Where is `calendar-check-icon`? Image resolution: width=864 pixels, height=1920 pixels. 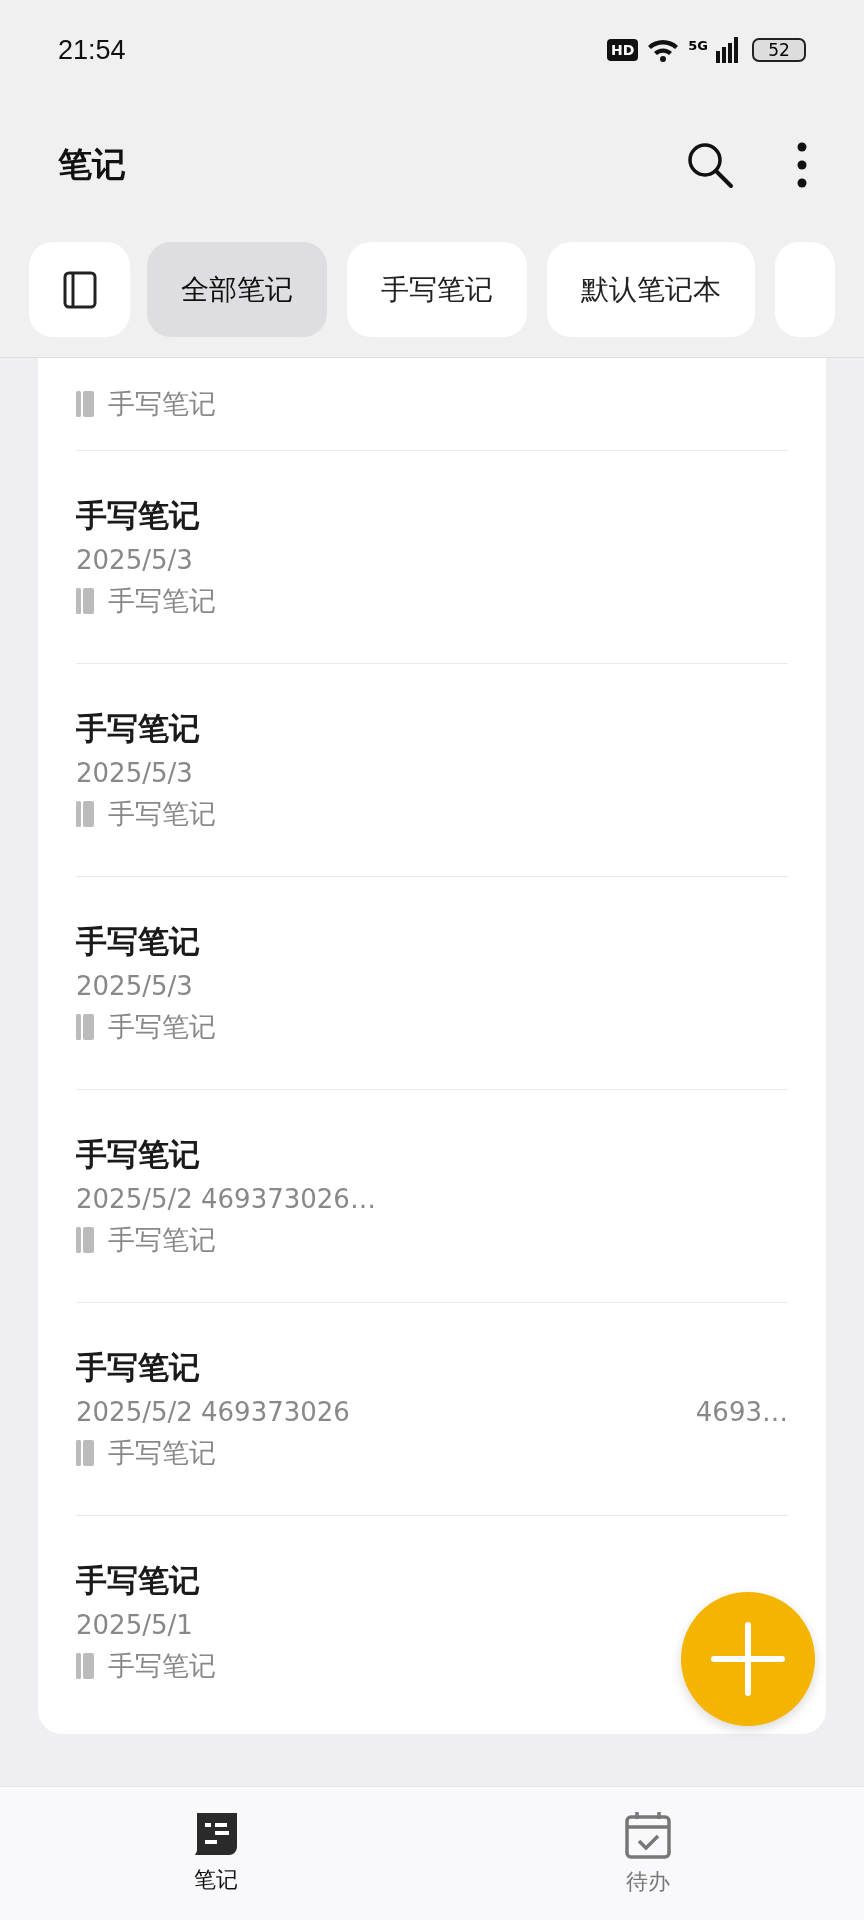
calendar-check-icon is located at coordinates (648, 1835).